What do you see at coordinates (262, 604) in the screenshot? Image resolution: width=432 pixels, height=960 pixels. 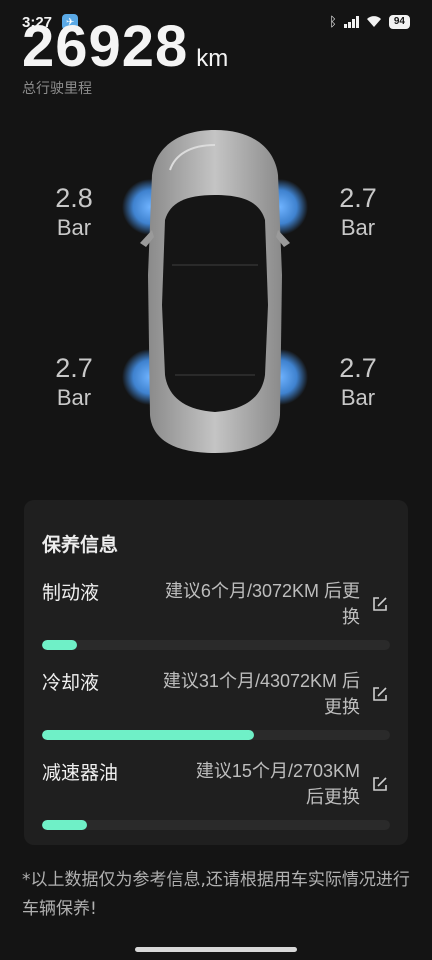 I see `maintenance-item-desc: 建议6个月/3072KM 后更 换` at bounding box center [262, 604].